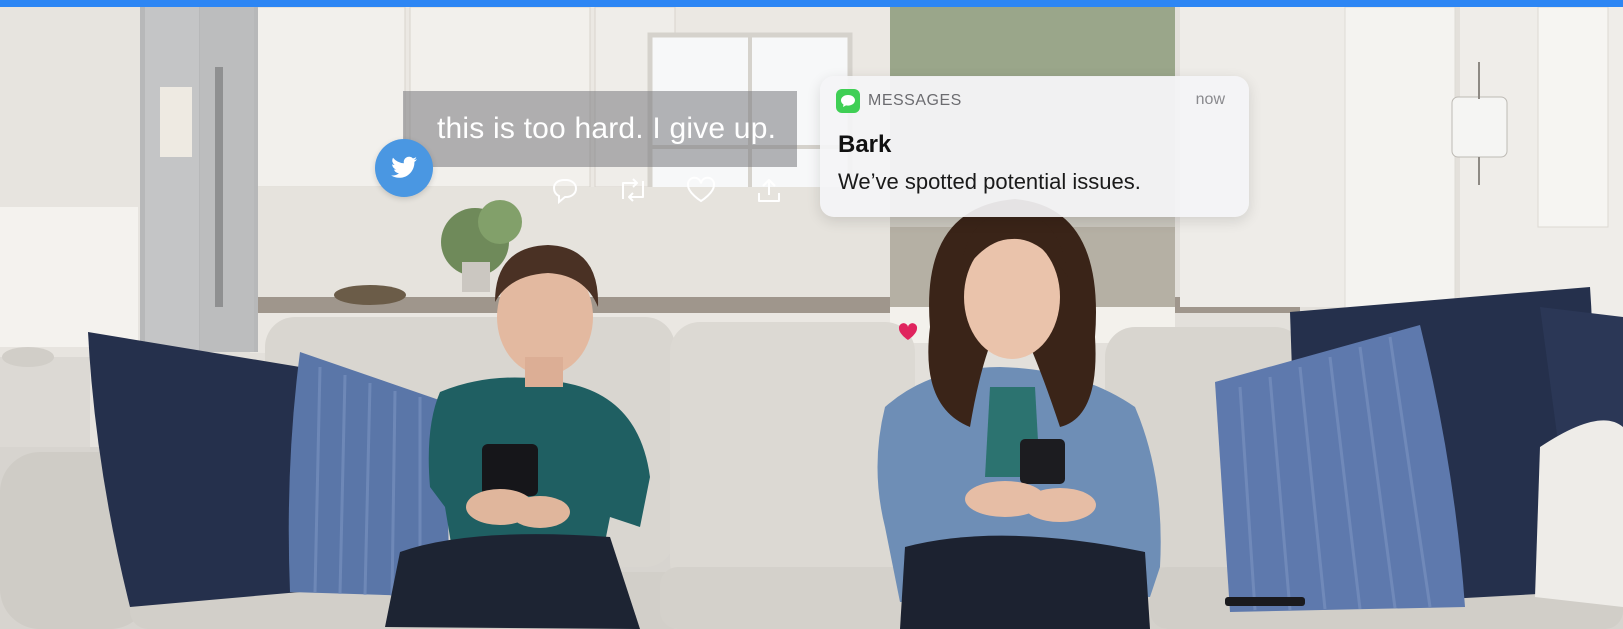  I want to click on like-icon, so click(701, 190).